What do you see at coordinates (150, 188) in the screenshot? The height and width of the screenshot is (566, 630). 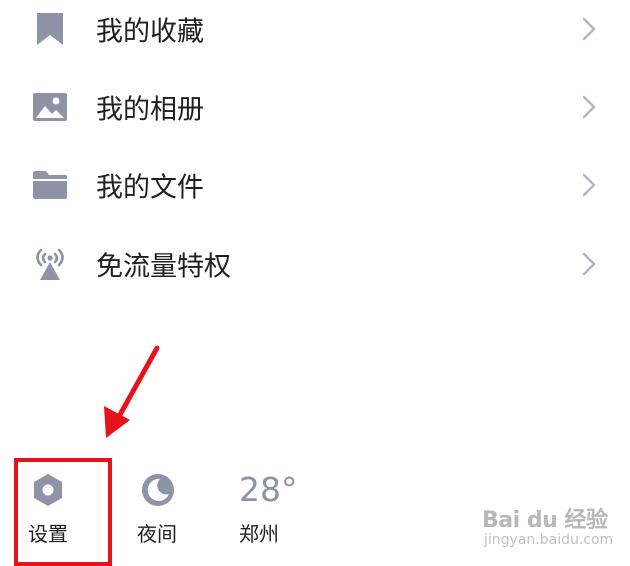 I see `menu-item-label: 我的文件` at bounding box center [150, 188].